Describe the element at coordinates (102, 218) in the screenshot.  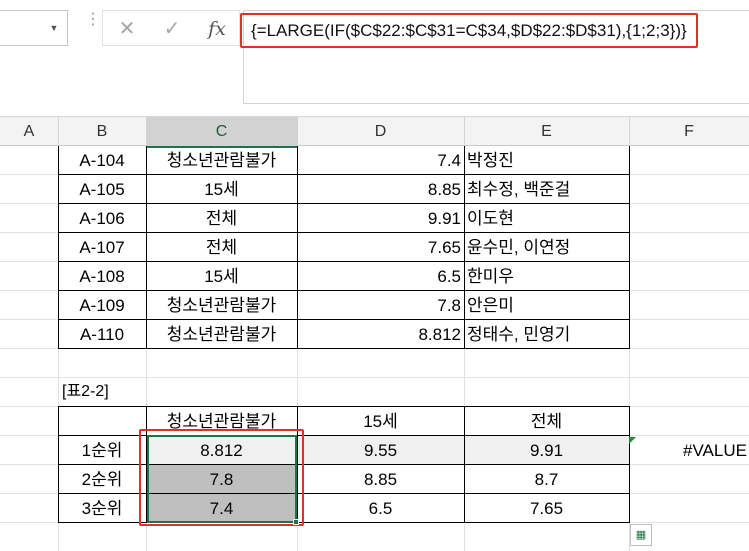
I see `table-cell-code: A-106` at that location.